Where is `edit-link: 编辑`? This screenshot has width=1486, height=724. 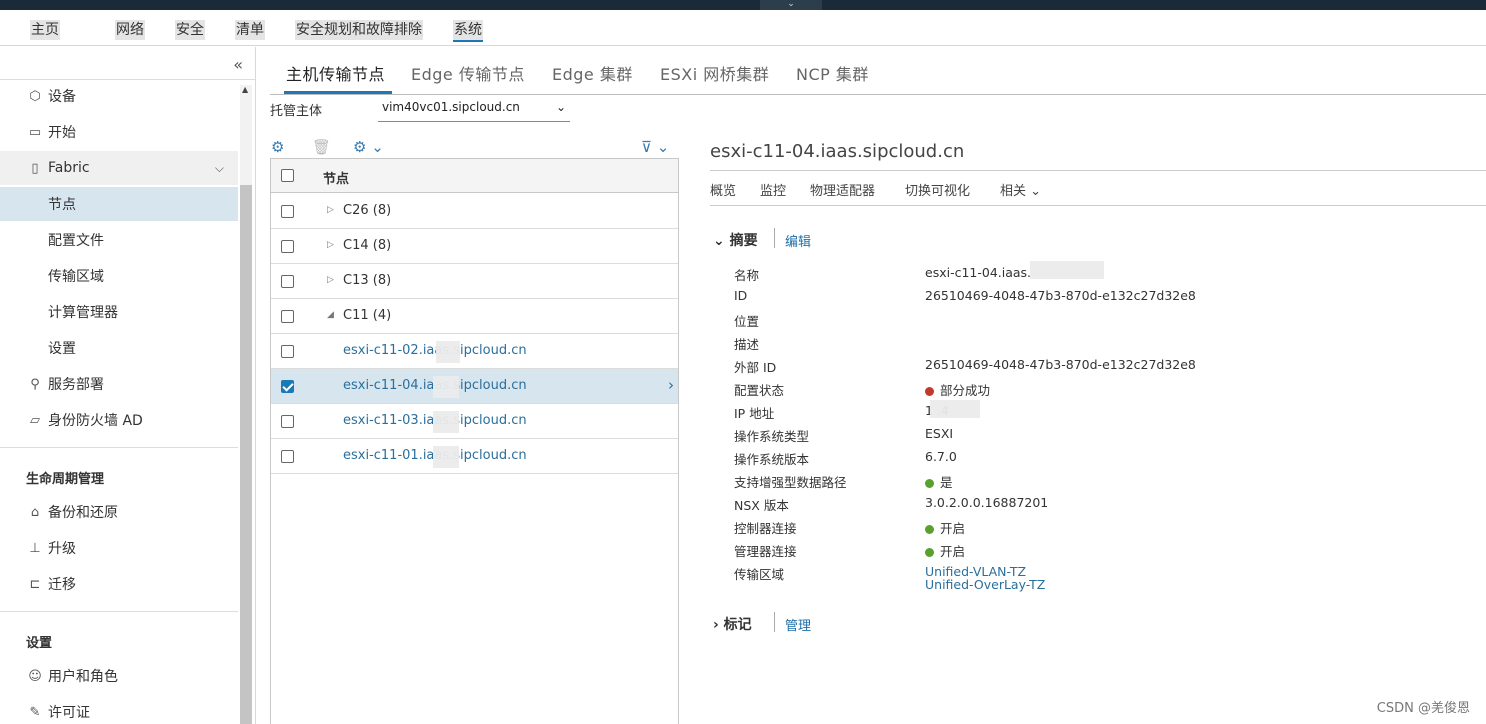 edit-link: 编辑 is located at coordinates (798, 240).